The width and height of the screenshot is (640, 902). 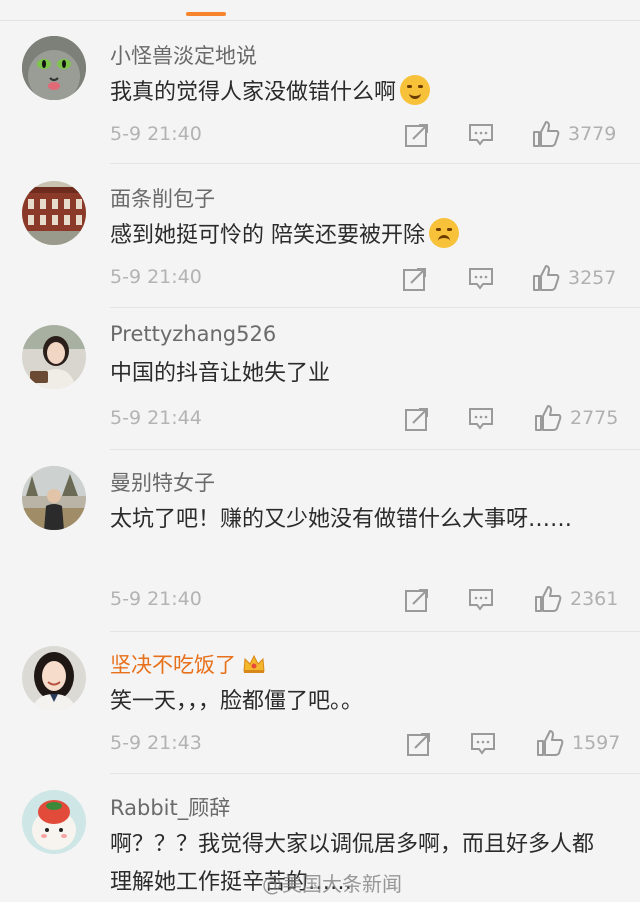 What do you see at coordinates (162, 482) in the screenshot?
I see `comment-username: 曼别特女子` at bounding box center [162, 482].